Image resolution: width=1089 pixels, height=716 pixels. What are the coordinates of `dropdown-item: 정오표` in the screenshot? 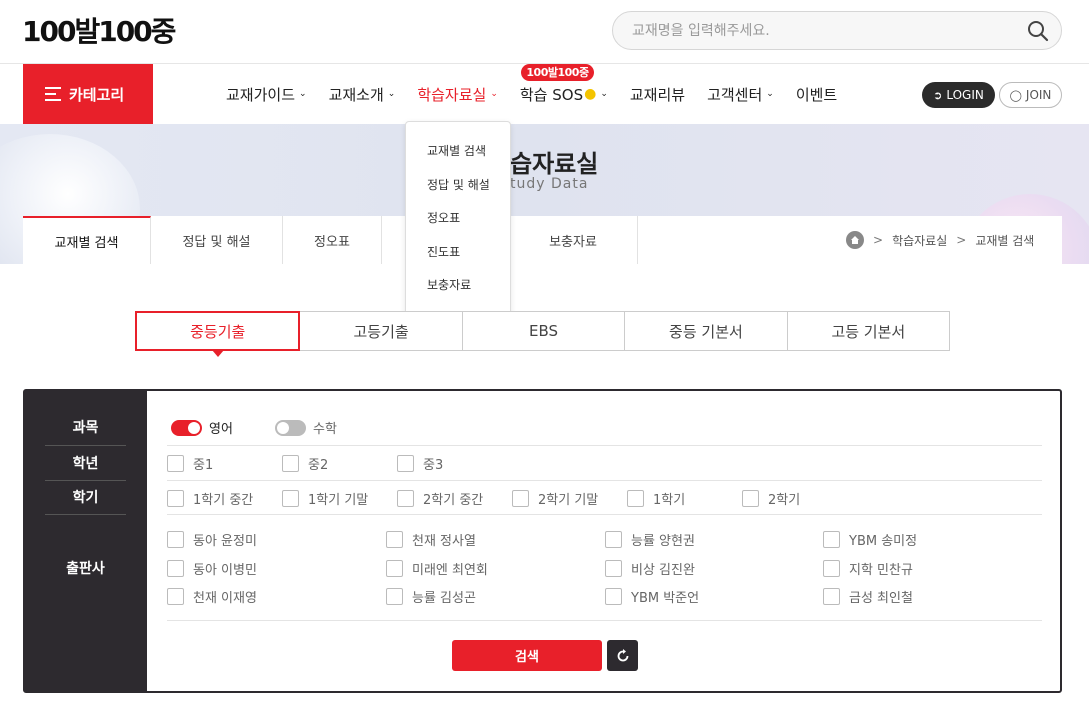 It's located at (458, 218).